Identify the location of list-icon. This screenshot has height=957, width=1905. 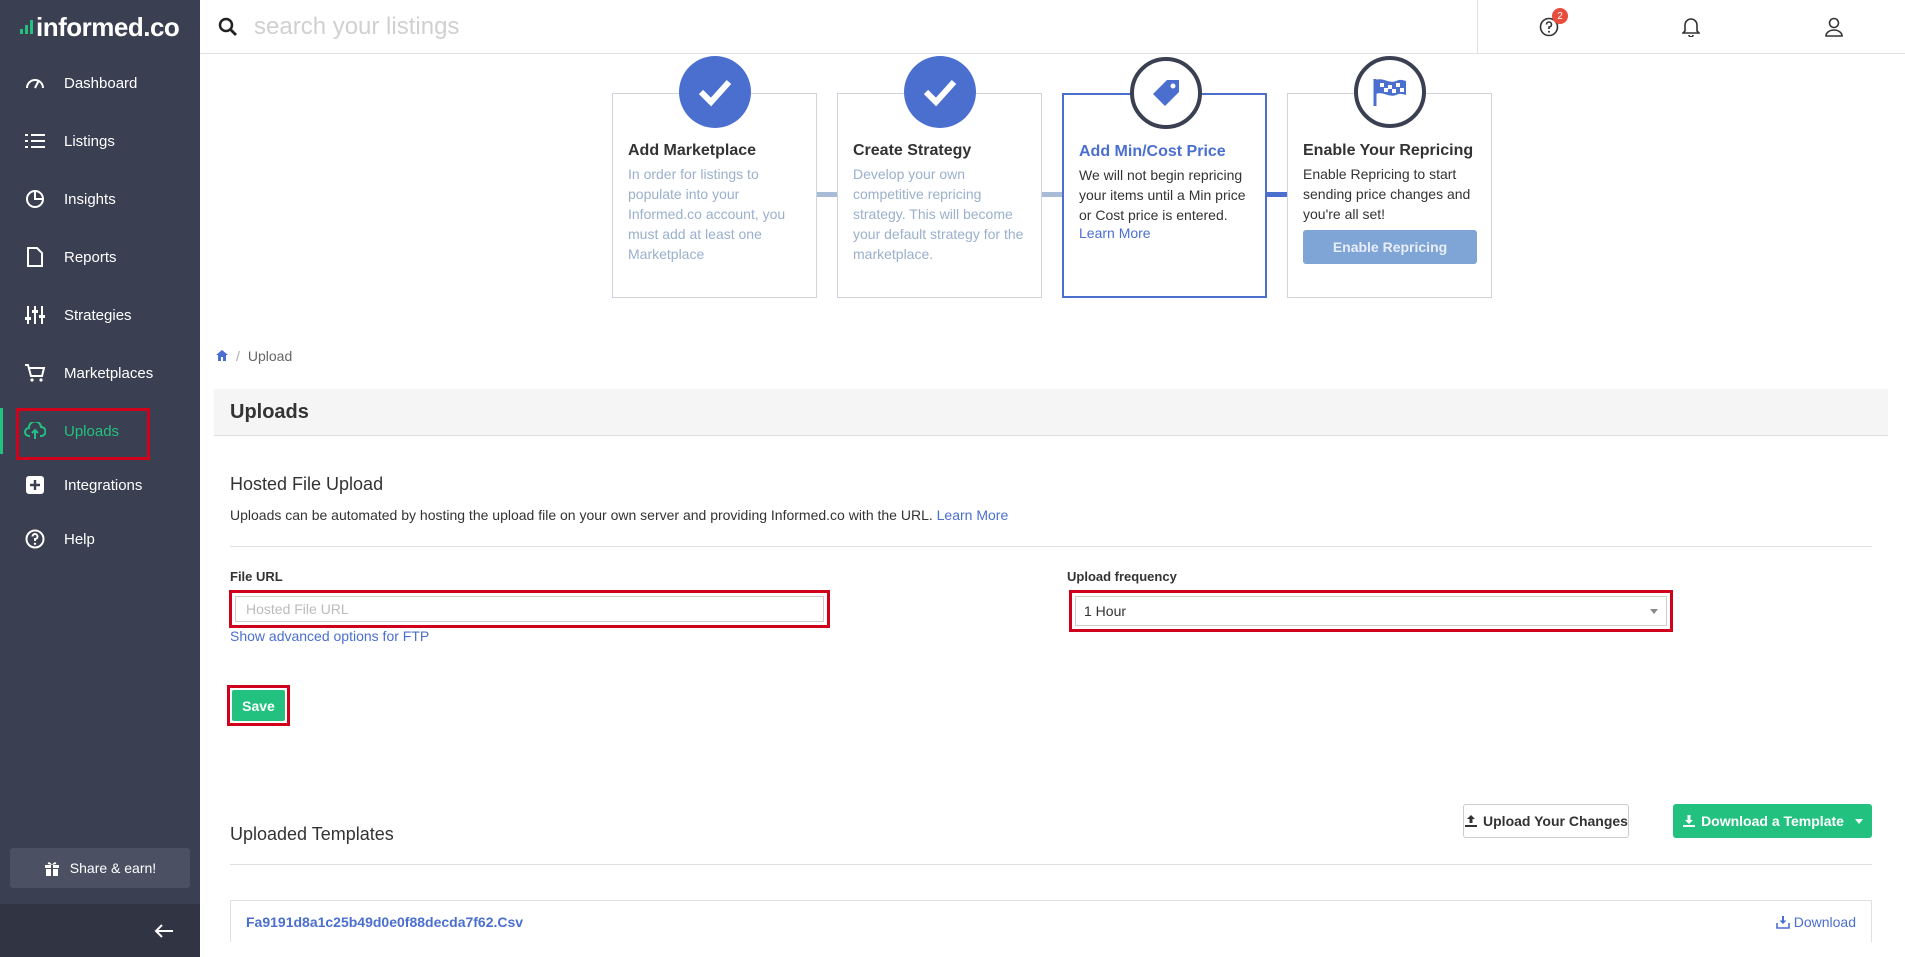
(35, 141).